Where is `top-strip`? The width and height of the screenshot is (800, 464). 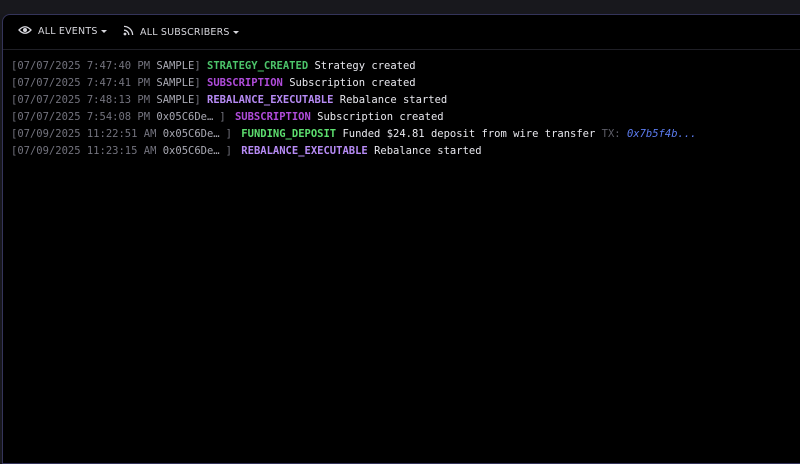 top-strip is located at coordinates (400, 7).